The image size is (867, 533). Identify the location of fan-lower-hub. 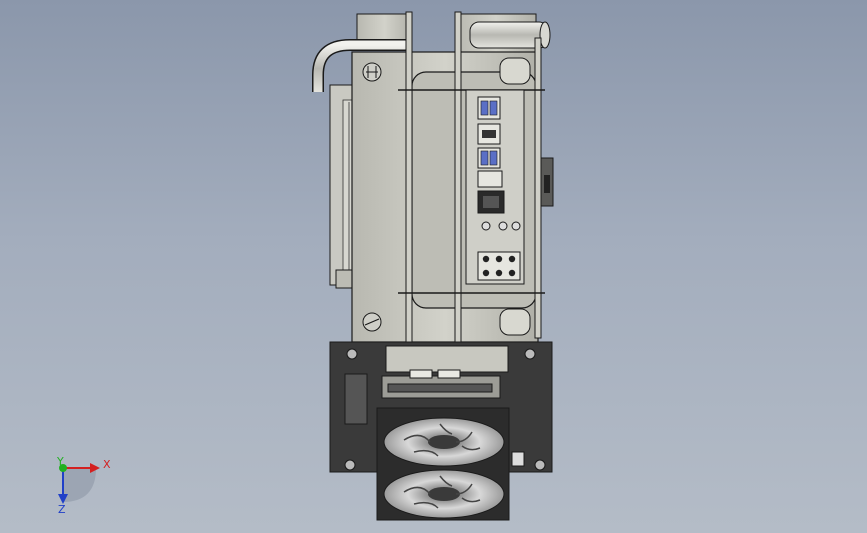
(444, 494).